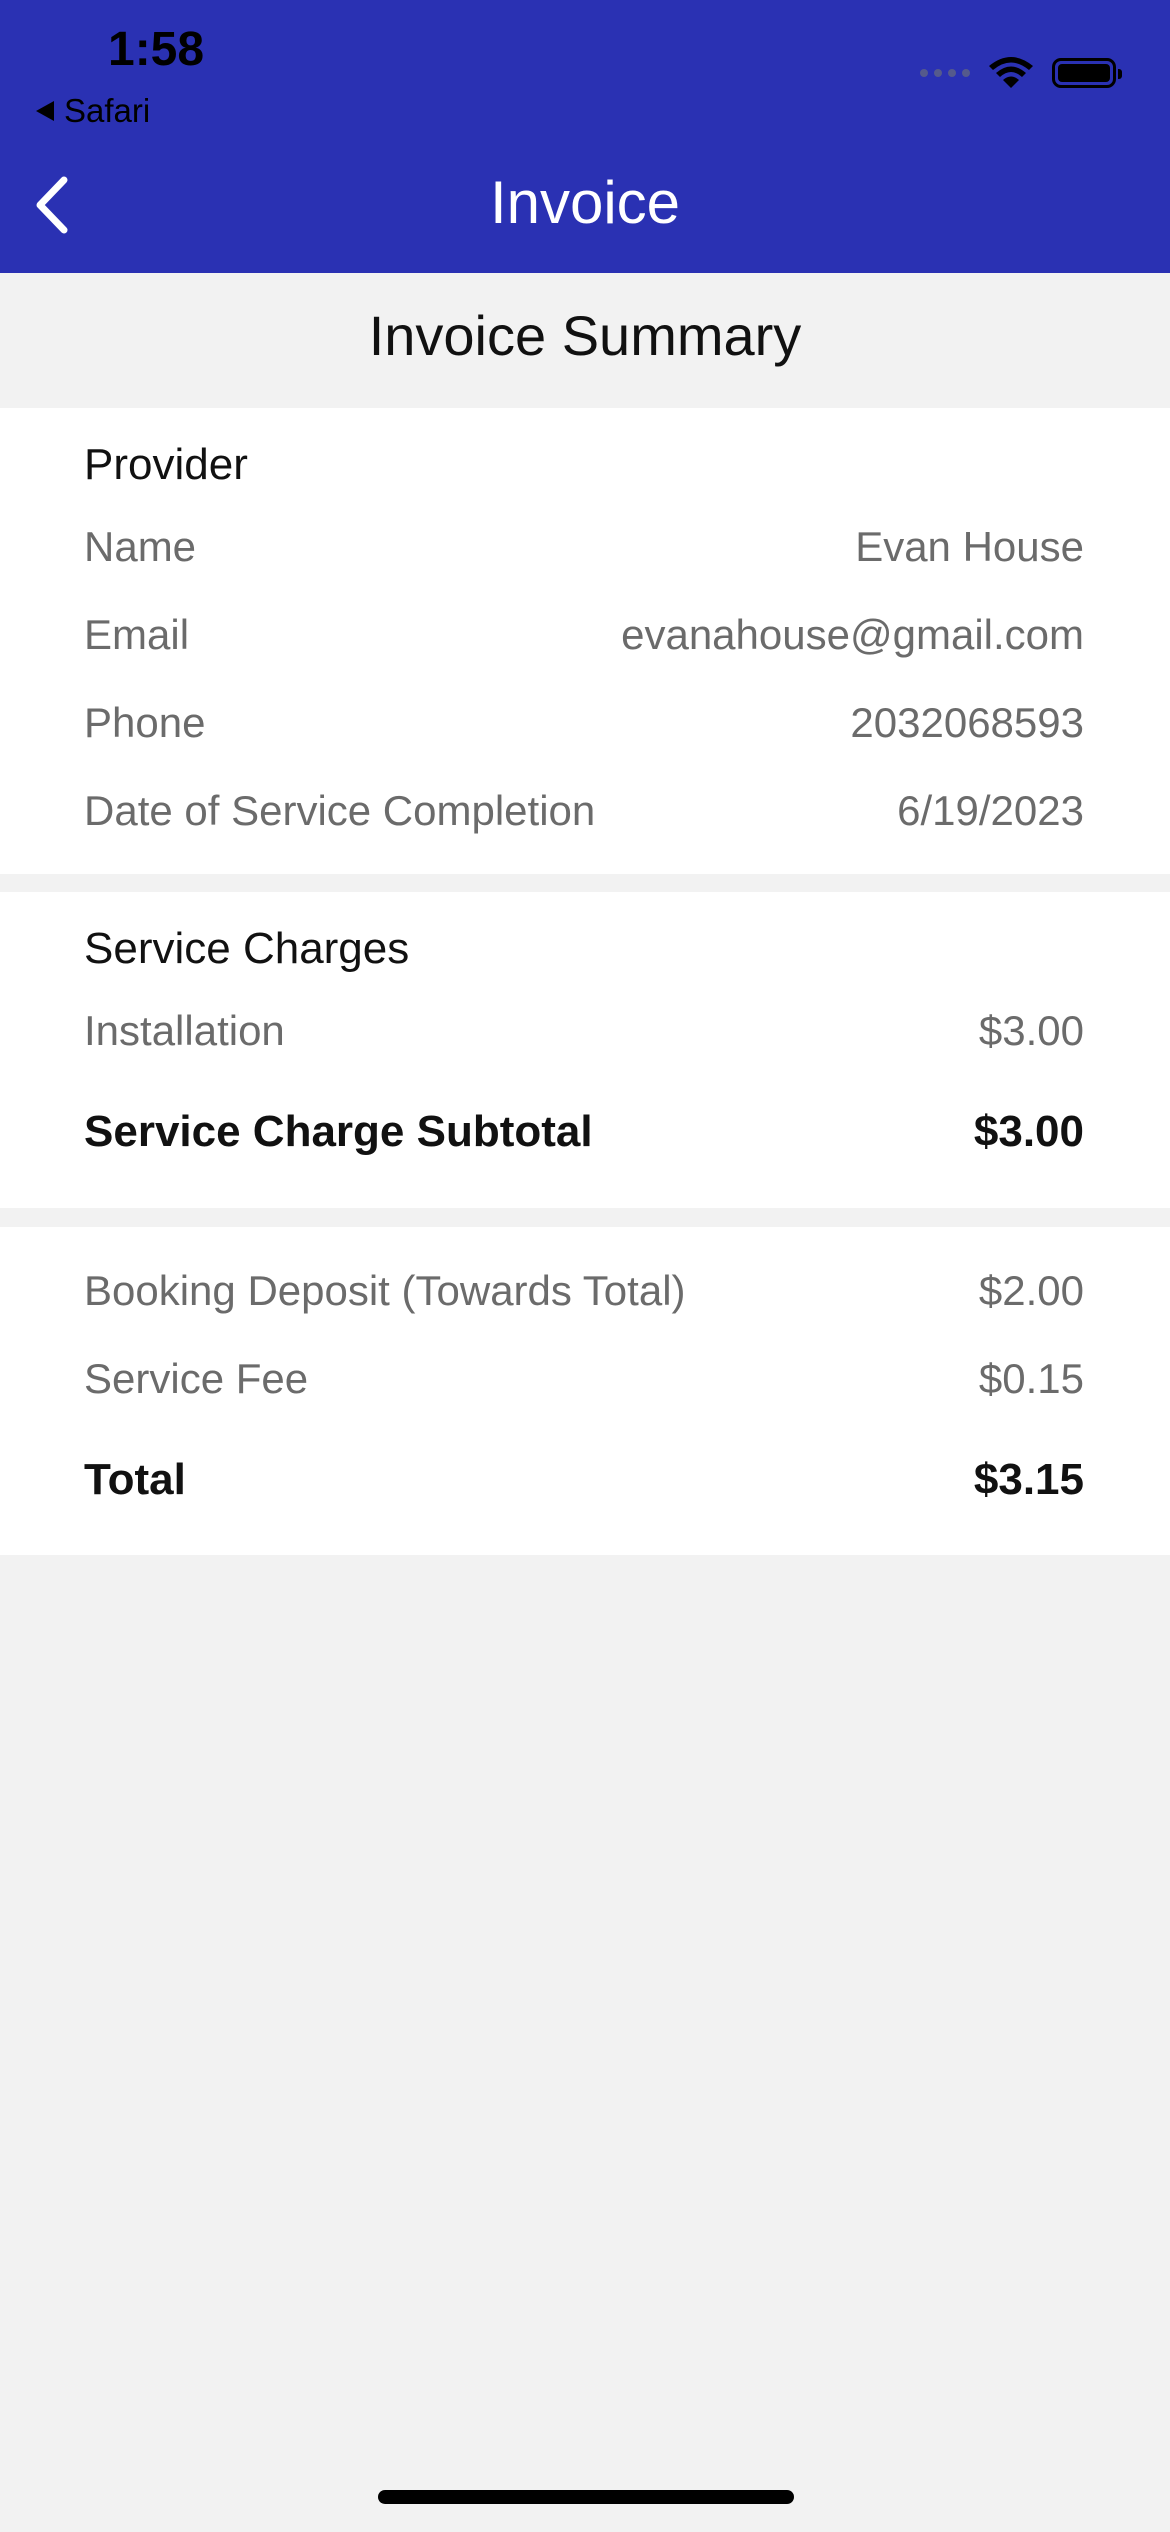  I want to click on row-label: Service Charge Subtotal, so click(338, 1131).